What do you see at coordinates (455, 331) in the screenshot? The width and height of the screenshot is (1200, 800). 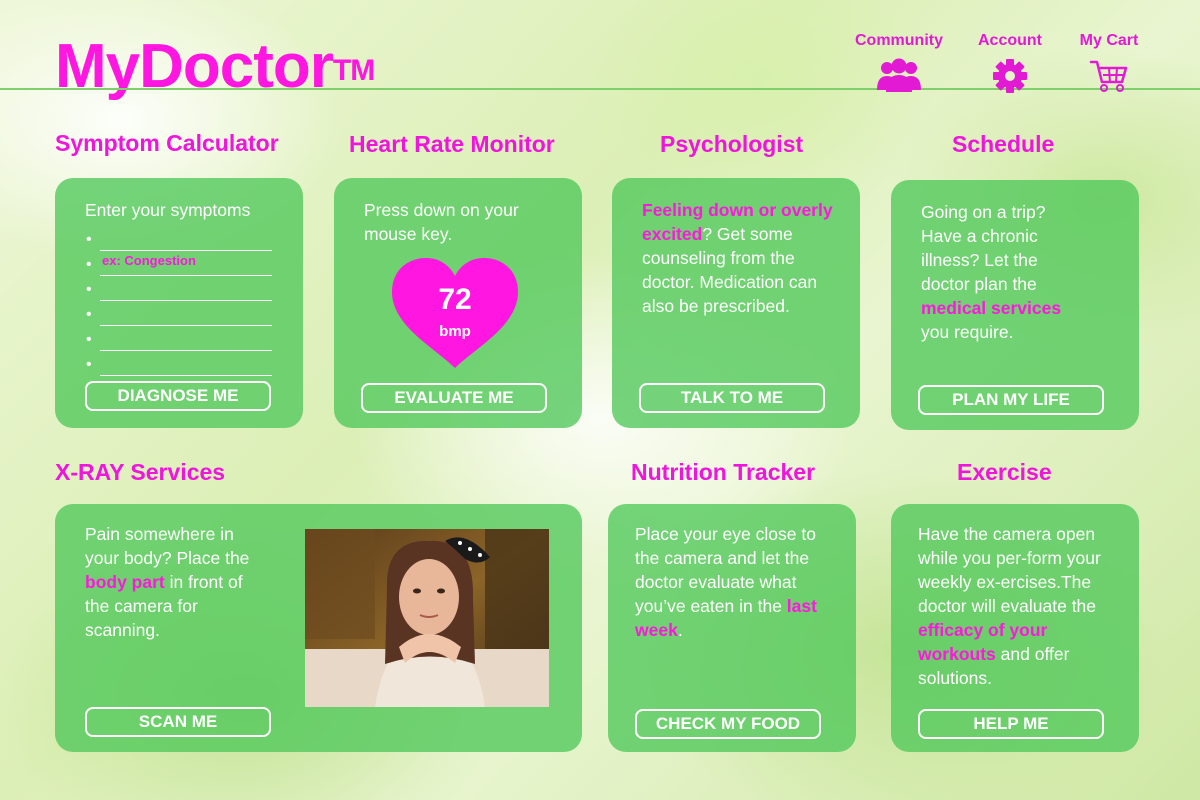 I see `heart-rate-unit: bmp` at bounding box center [455, 331].